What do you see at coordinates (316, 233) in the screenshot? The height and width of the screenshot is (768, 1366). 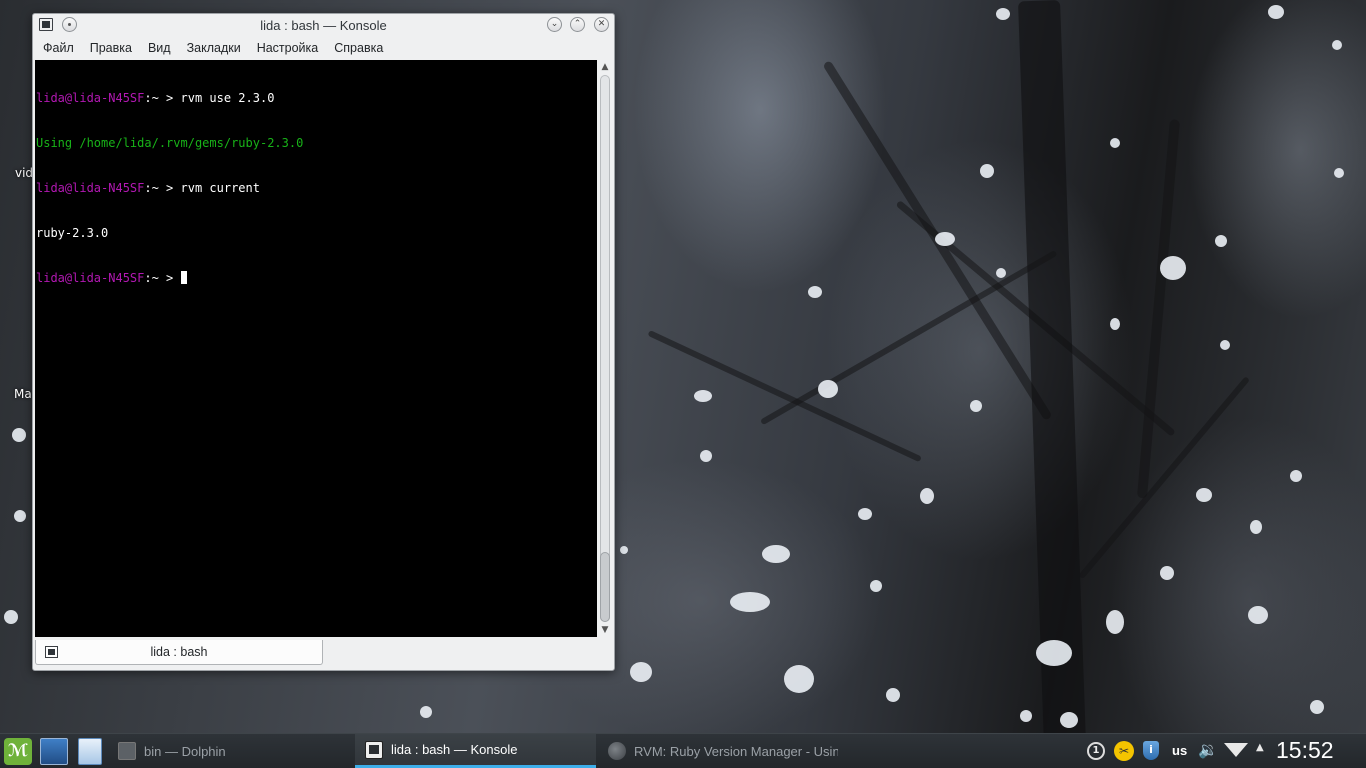 I see `terminal-line: ruby-2.3.0` at bounding box center [316, 233].